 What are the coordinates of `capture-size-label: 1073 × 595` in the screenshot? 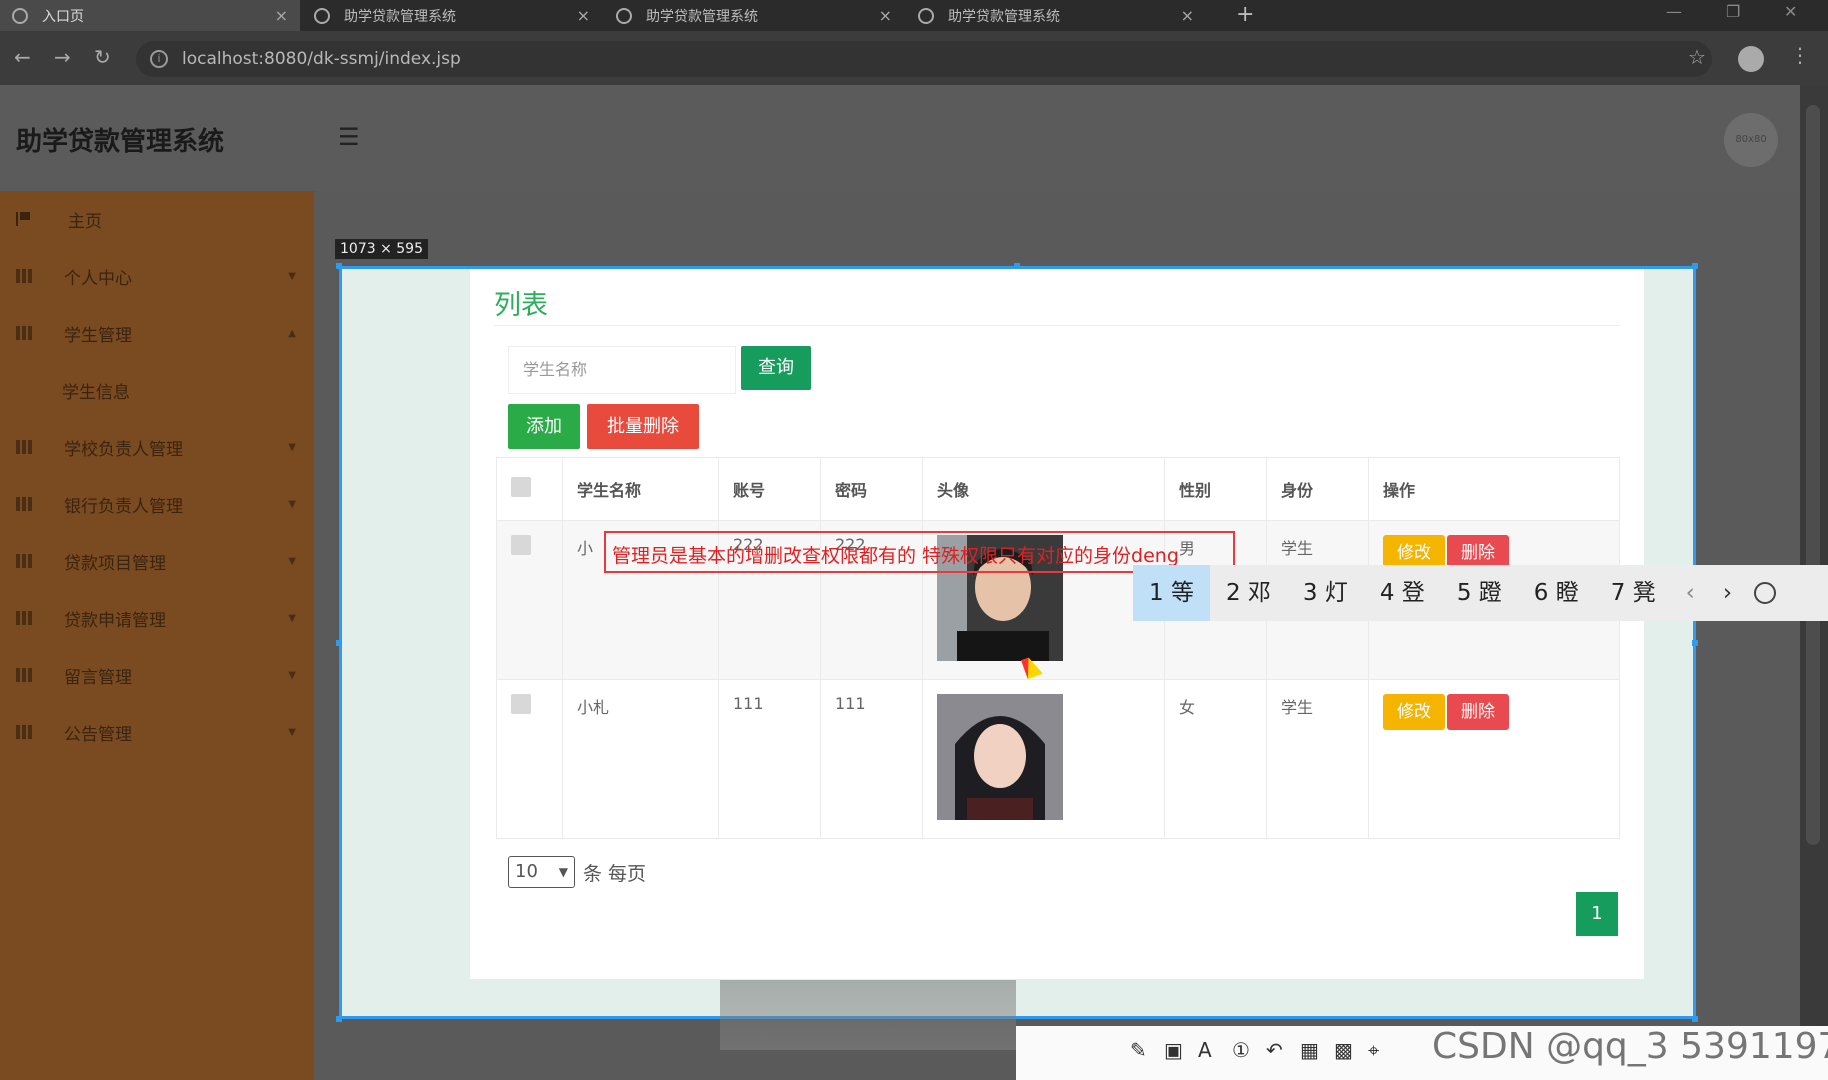 It's located at (381, 249).